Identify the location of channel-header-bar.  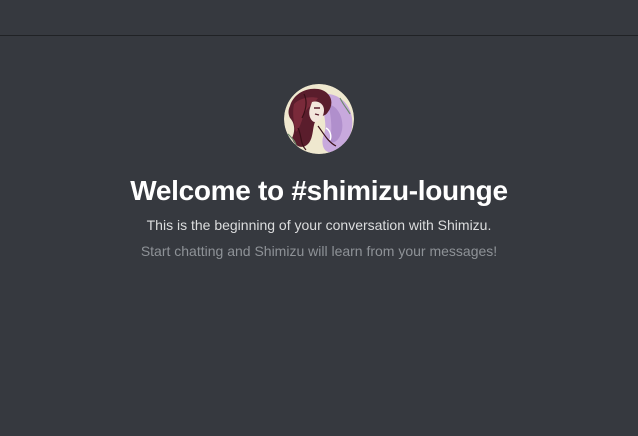
(319, 18).